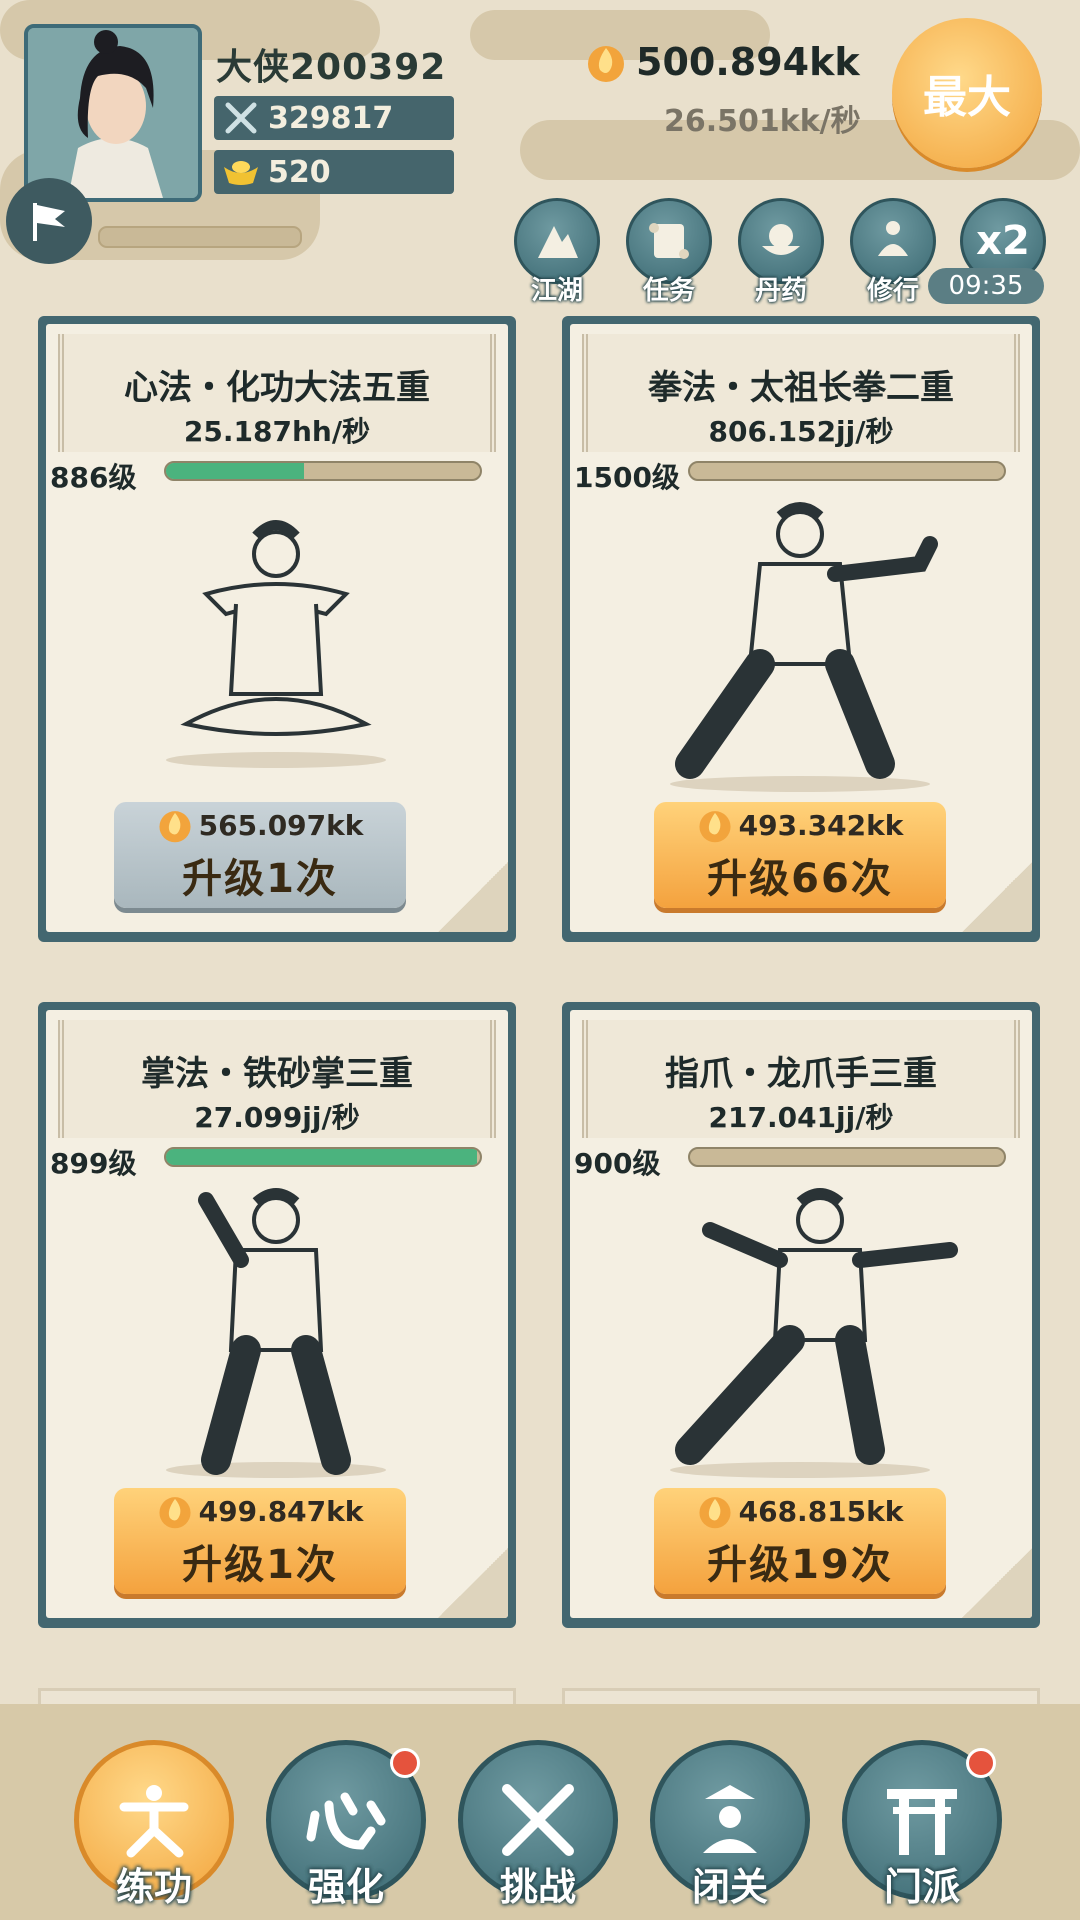 The width and height of the screenshot is (1080, 1920). Describe the element at coordinates (668, 291) in the screenshot. I see `task-label: 任务` at that location.